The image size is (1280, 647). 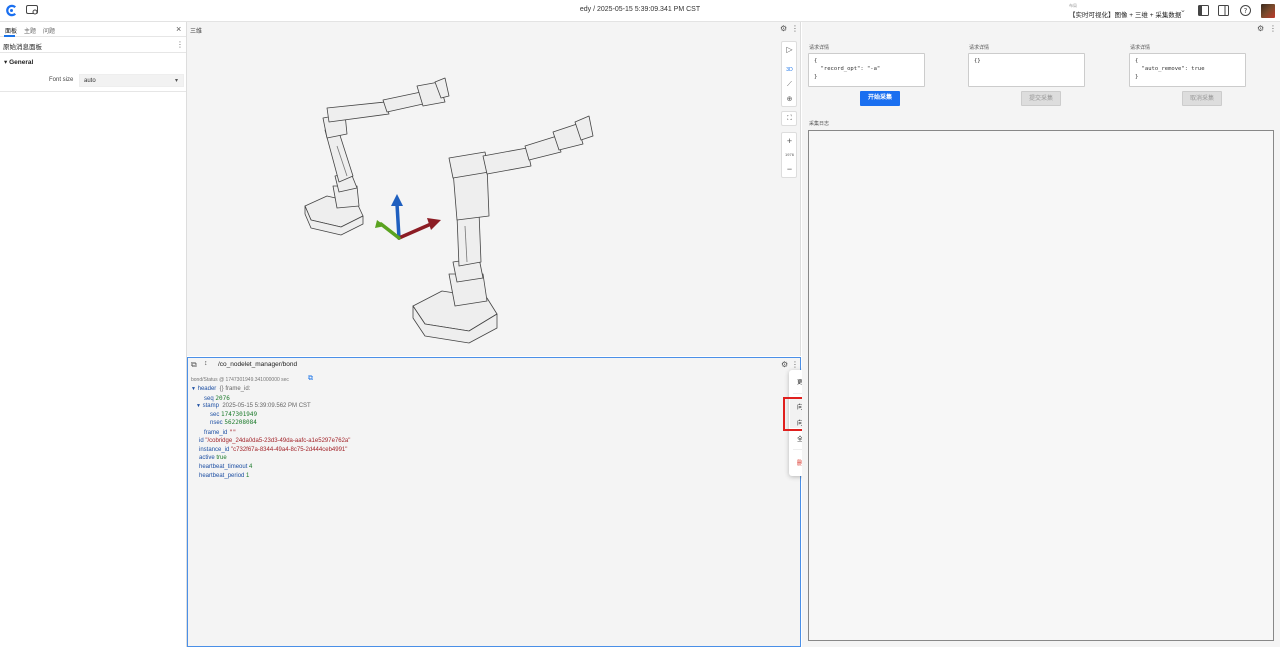 I want to click on focus-icon: ⛶, so click(x=789, y=119).